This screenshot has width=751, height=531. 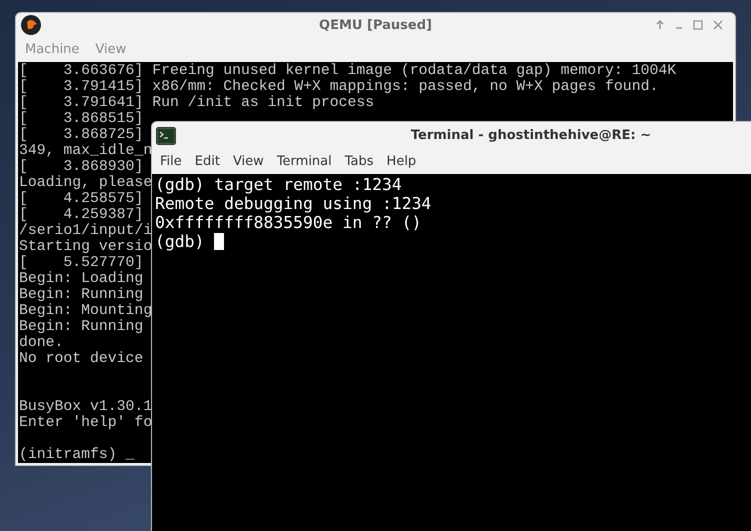 I want to click on console-line: (initramfs) _, so click(x=76, y=455).